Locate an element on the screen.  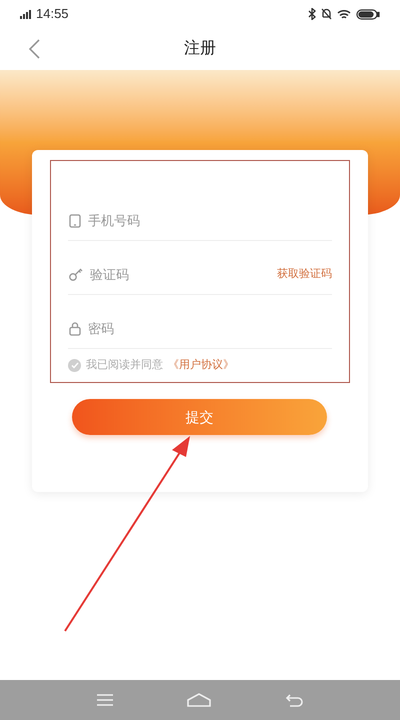
page-title: 注册 is located at coordinates (200, 48).